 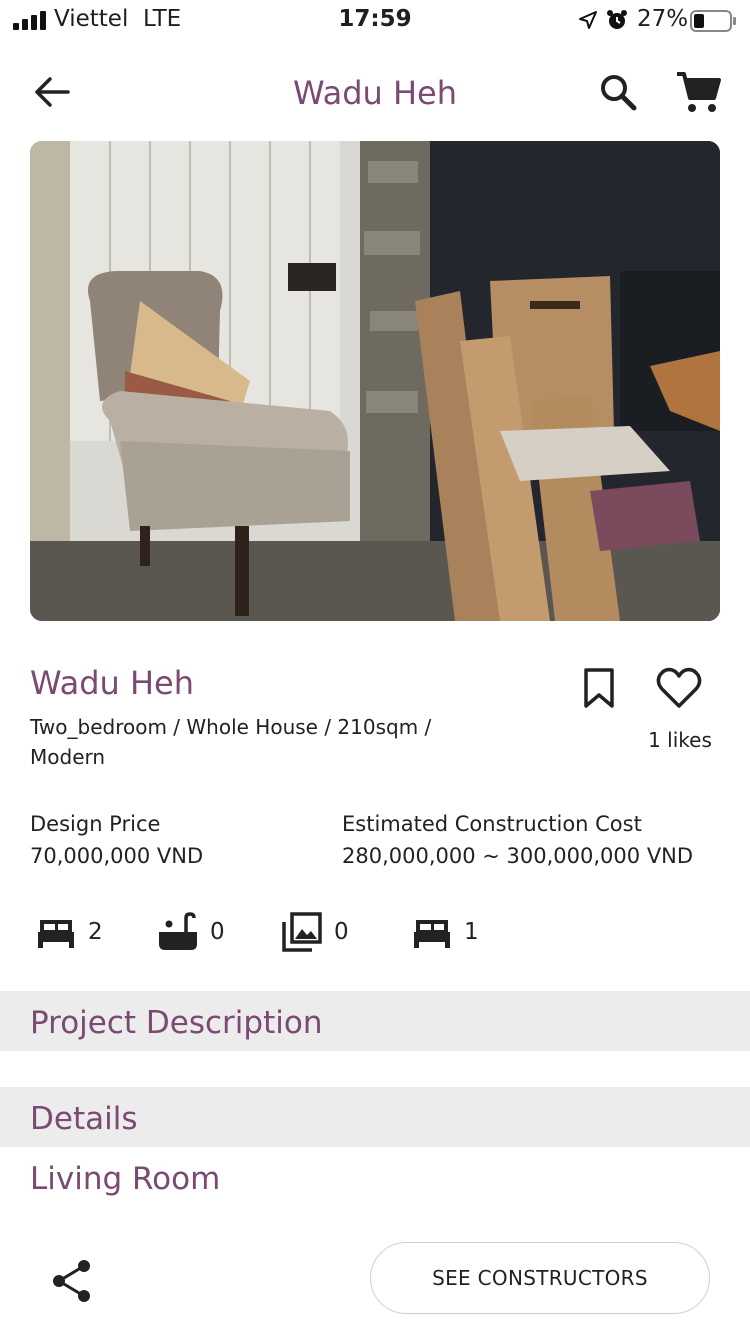 What do you see at coordinates (588, 20) in the screenshot?
I see `location-arrow-icon` at bounding box center [588, 20].